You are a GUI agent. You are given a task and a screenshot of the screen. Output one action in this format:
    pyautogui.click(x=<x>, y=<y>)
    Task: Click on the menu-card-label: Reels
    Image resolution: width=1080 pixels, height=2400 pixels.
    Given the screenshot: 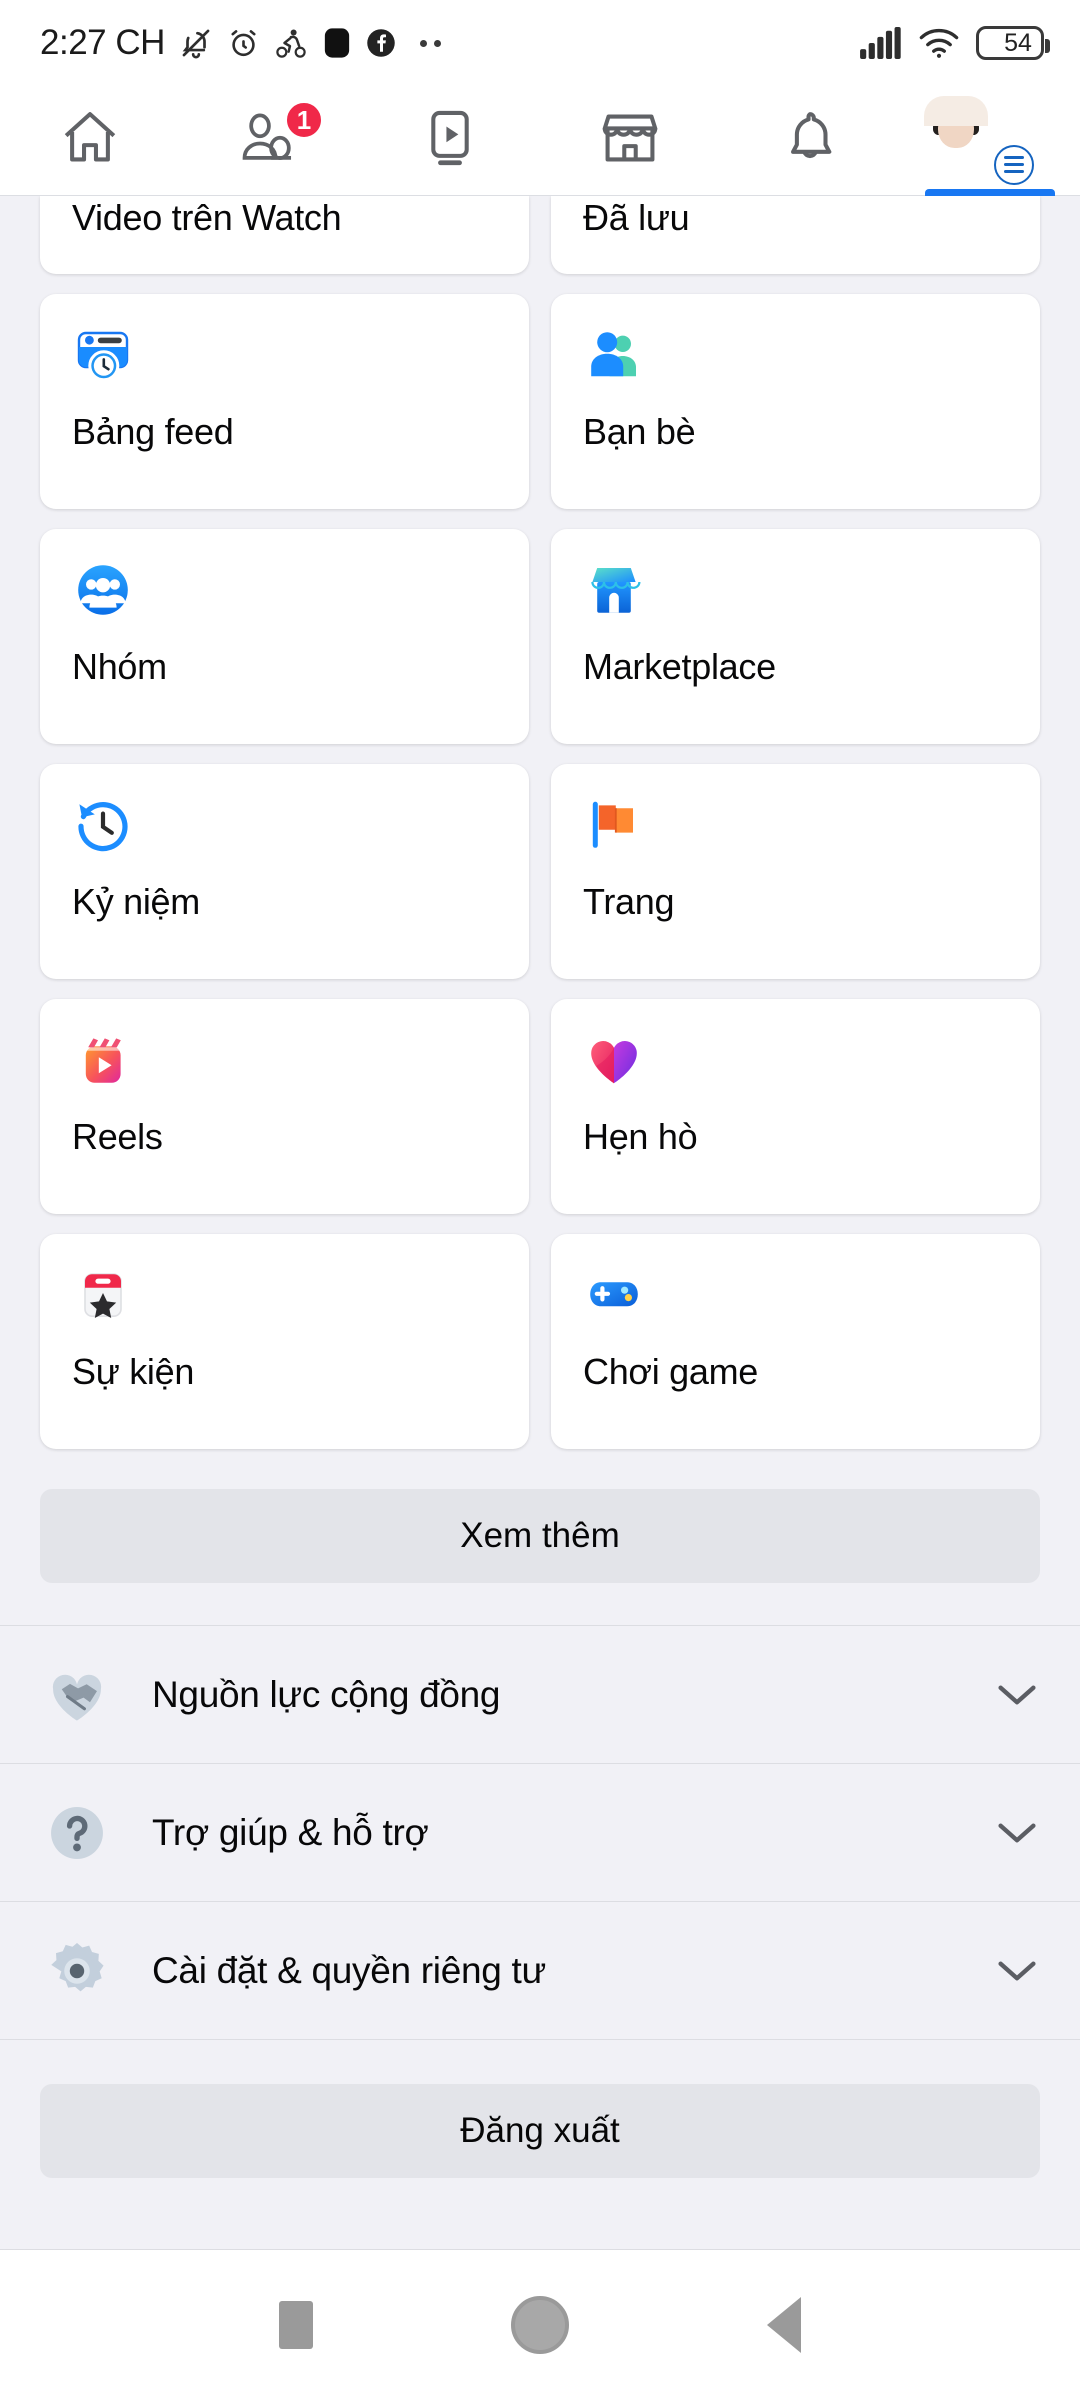 What is the action you would take?
    pyautogui.click(x=117, y=1136)
    